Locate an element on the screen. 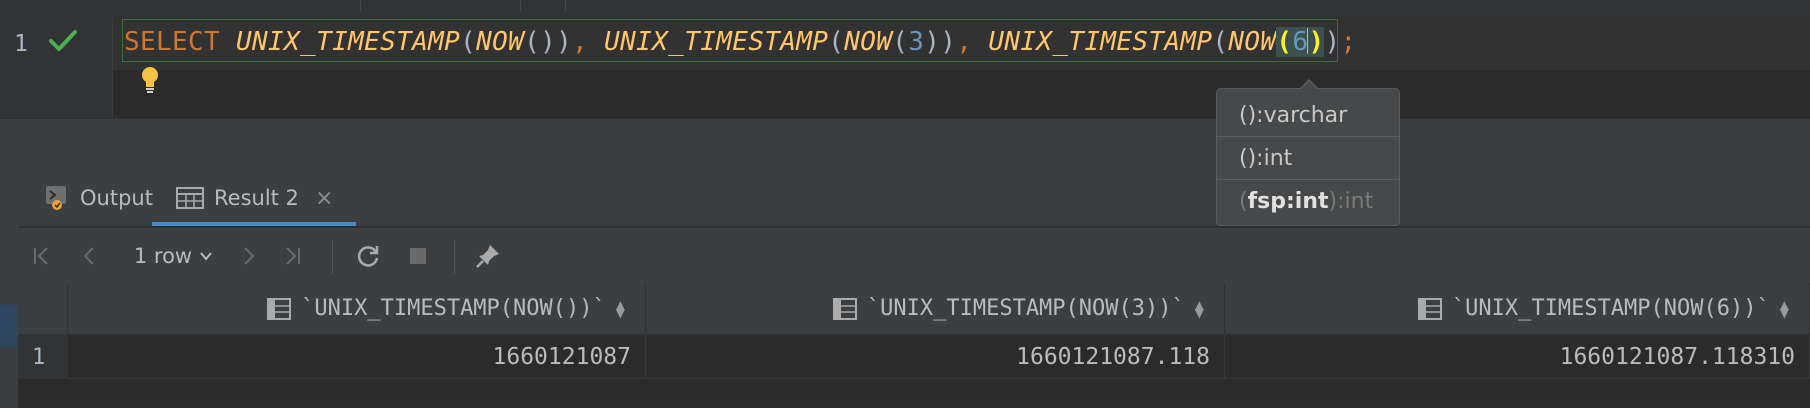  lightbulb-icon is located at coordinates (150, 80).